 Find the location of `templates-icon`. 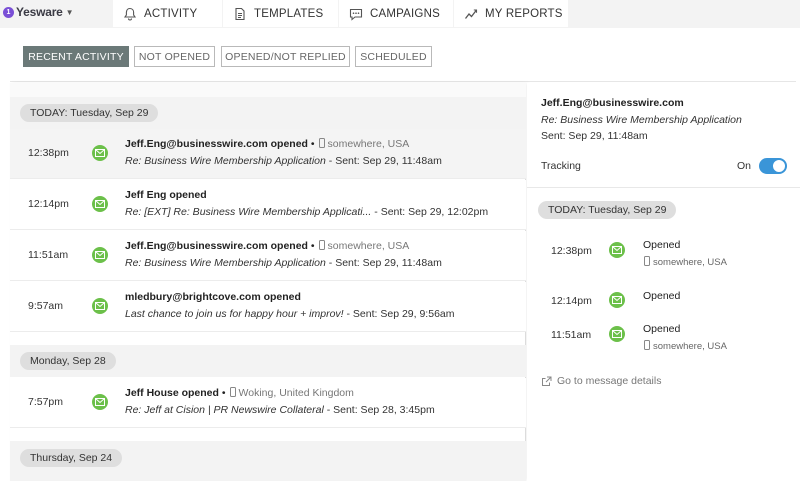

templates-icon is located at coordinates (240, 14).